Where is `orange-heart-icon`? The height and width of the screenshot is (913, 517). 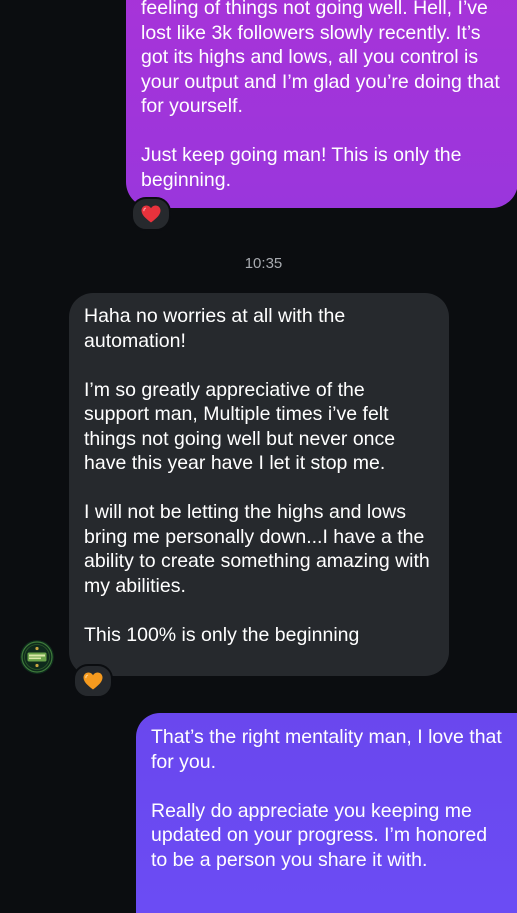
orange-heart-icon is located at coordinates (93, 681).